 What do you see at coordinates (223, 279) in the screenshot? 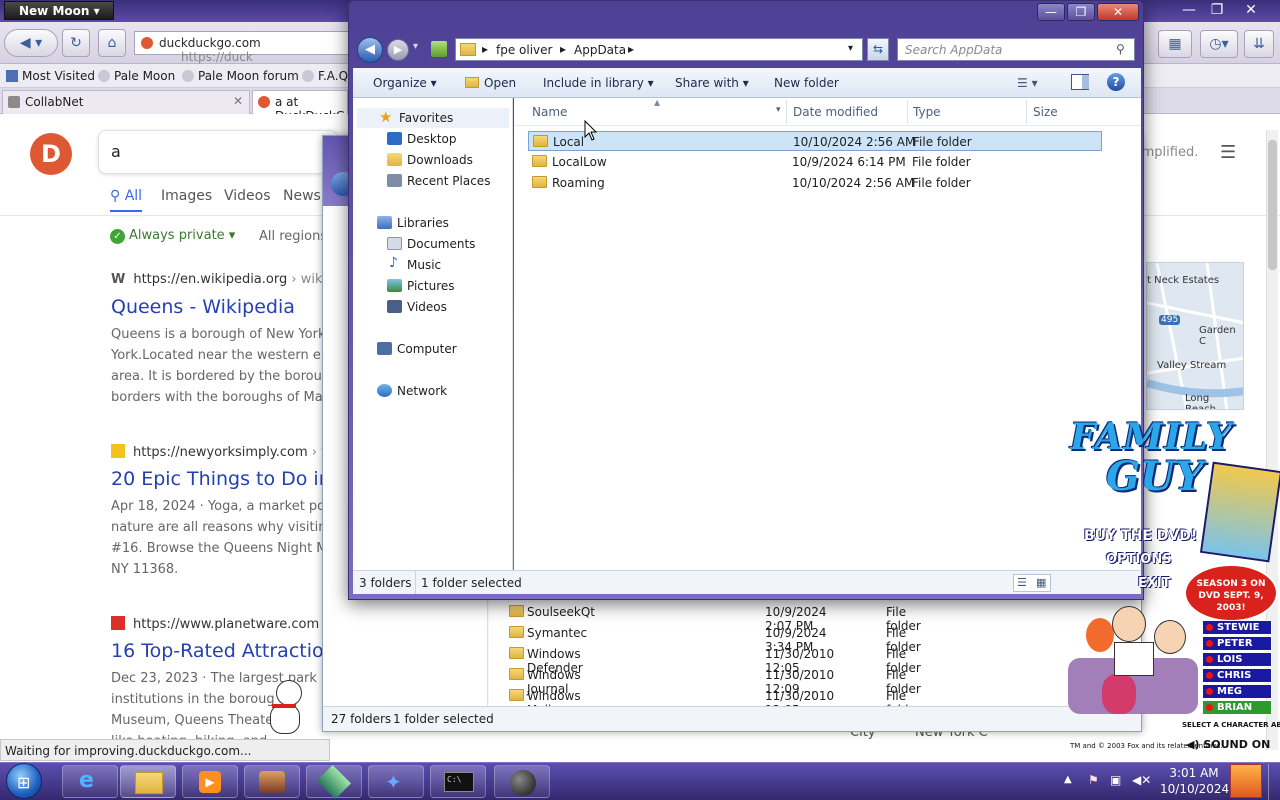
I see `result-url: Whttps://en.wikipedia.org › wiki ›` at bounding box center [223, 279].